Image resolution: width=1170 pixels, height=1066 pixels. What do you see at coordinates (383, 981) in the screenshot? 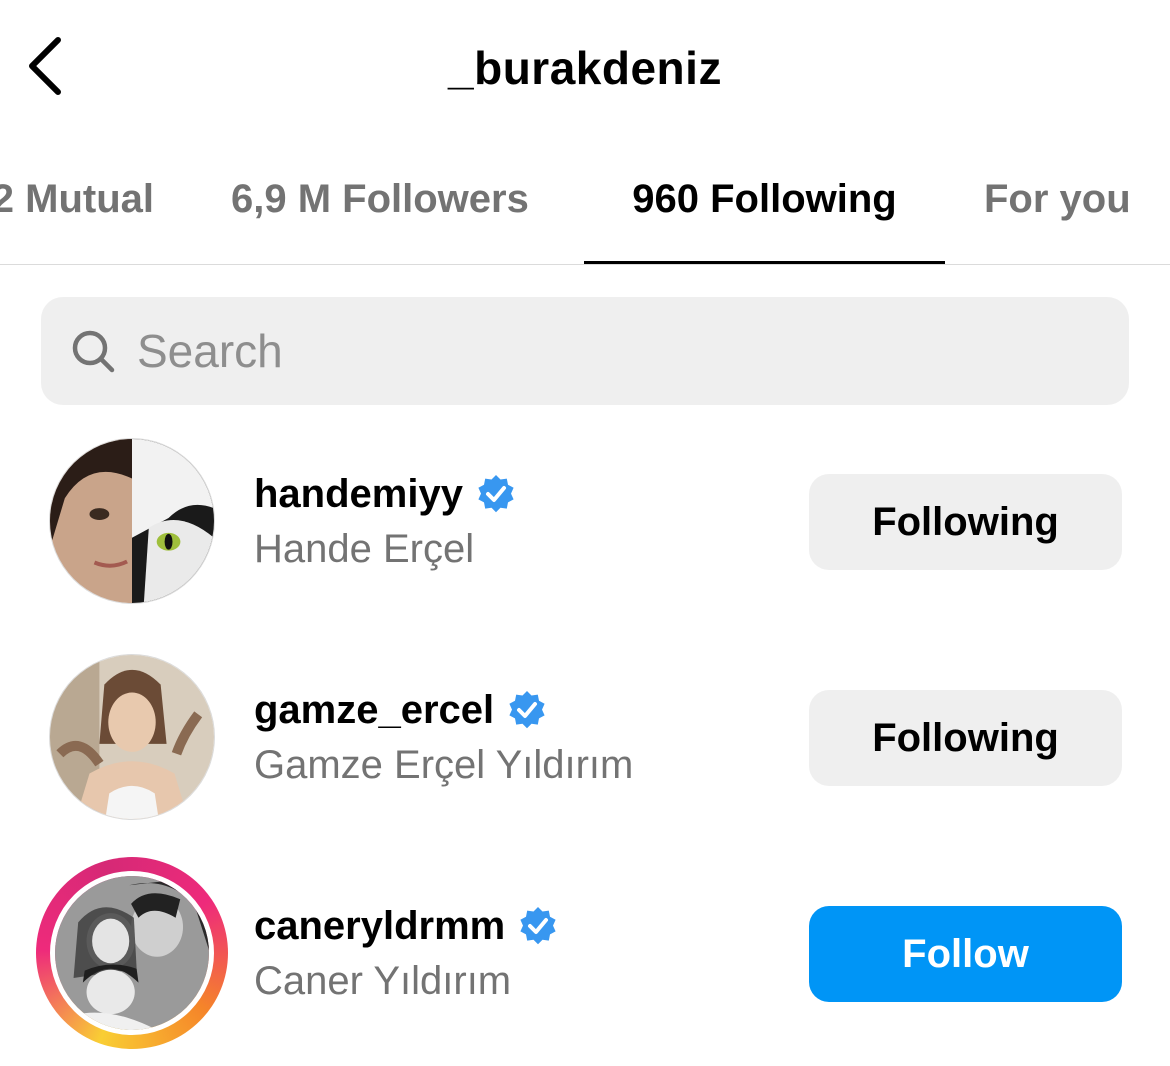
I see `full-name: Caner Yıldırım` at bounding box center [383, 981].